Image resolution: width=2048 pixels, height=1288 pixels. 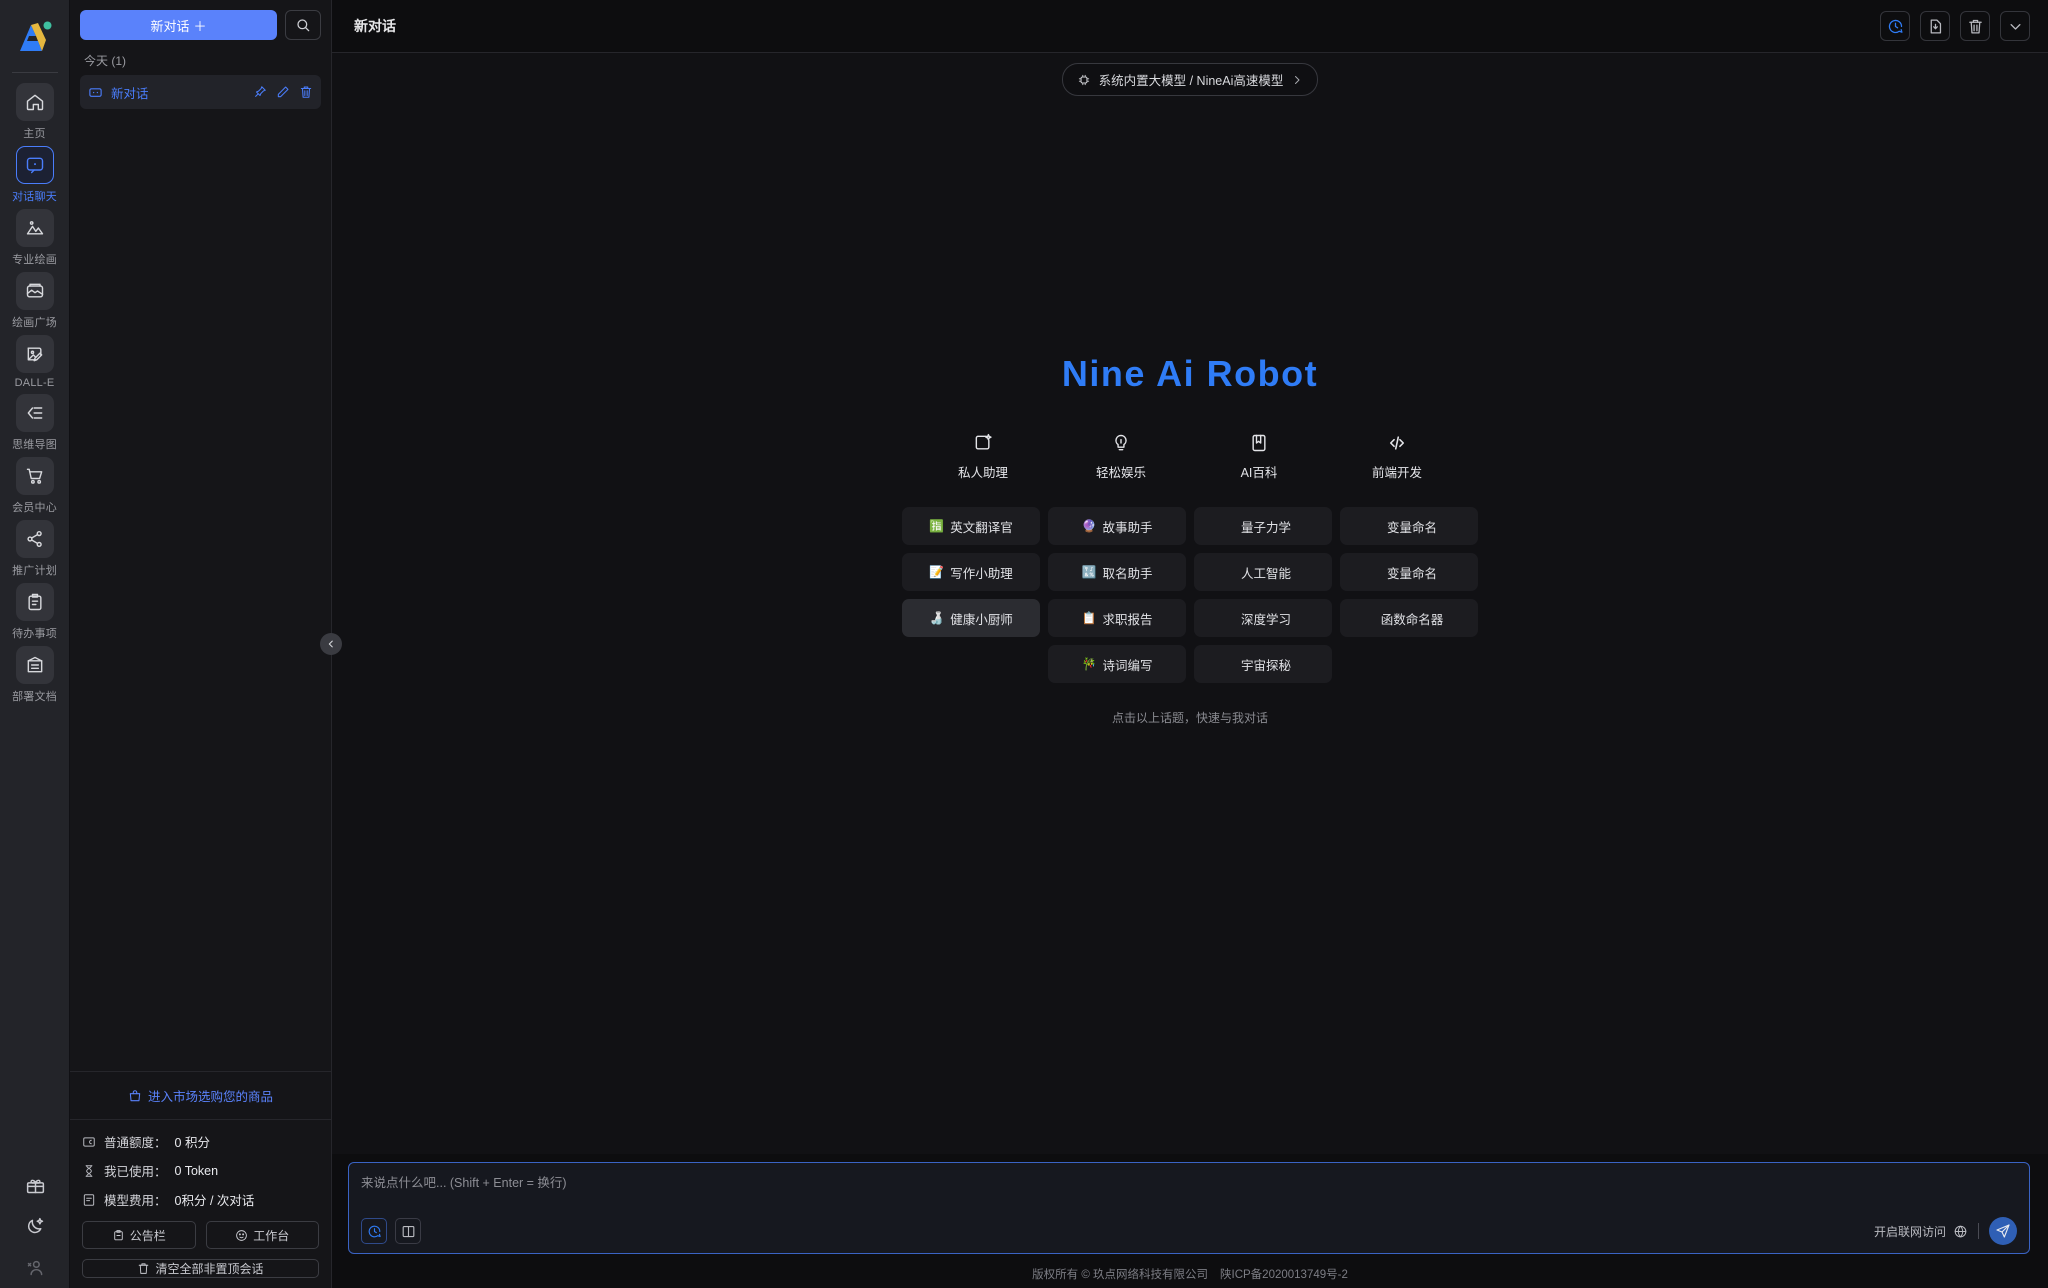 I want to click on moon-star-icon, so click(x=35, y=1226).